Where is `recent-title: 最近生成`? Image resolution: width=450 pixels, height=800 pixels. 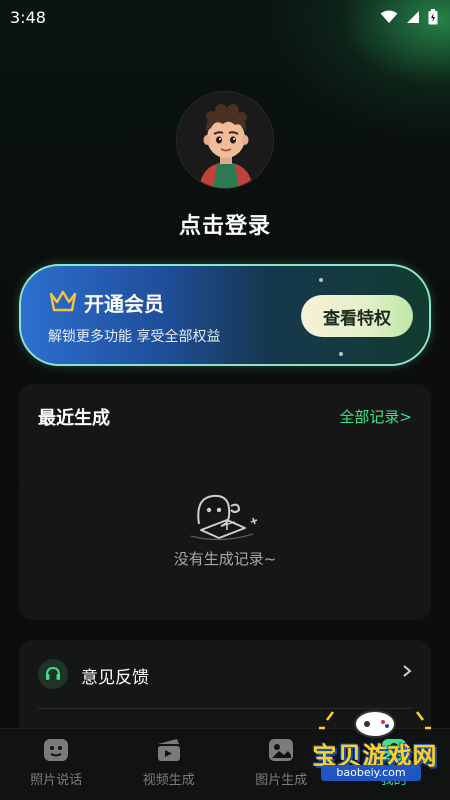 recent-title: 最近生成 is located at coordinates (74, 418).